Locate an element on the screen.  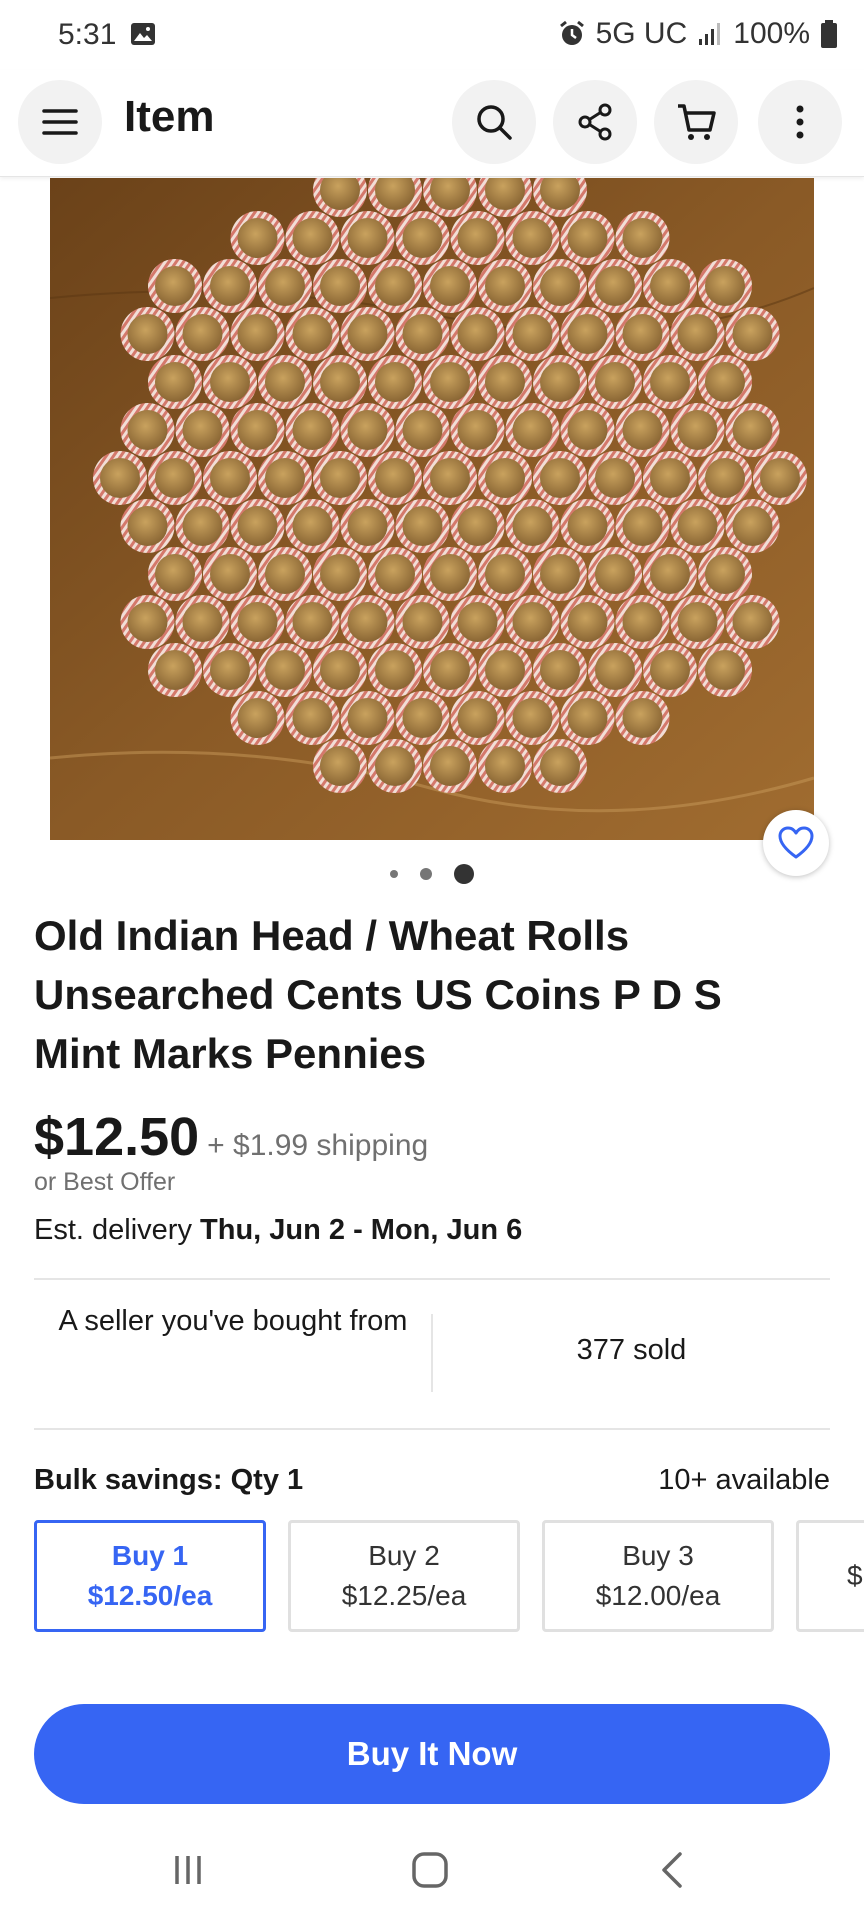
signal-icon is located at coordinates (710, 34).